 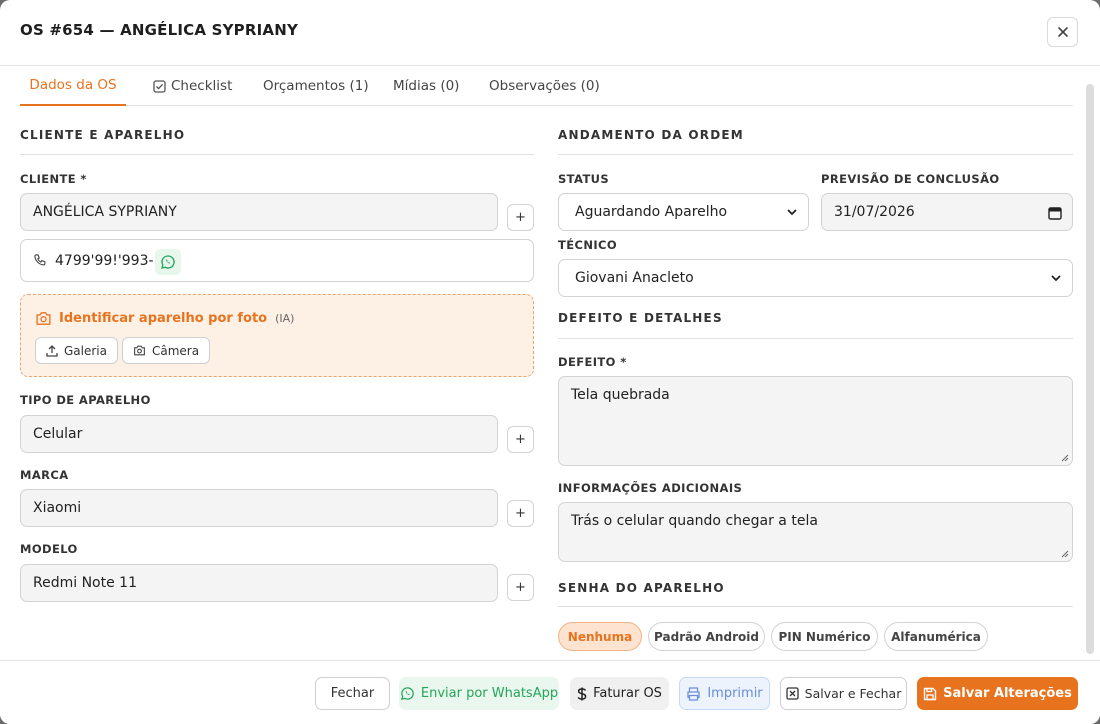 What do you see at coordinates (936, 636) in the screenshot?
I see `senha-option-alfanumerica: Alfanumérica` at bounding box center [936, 636].